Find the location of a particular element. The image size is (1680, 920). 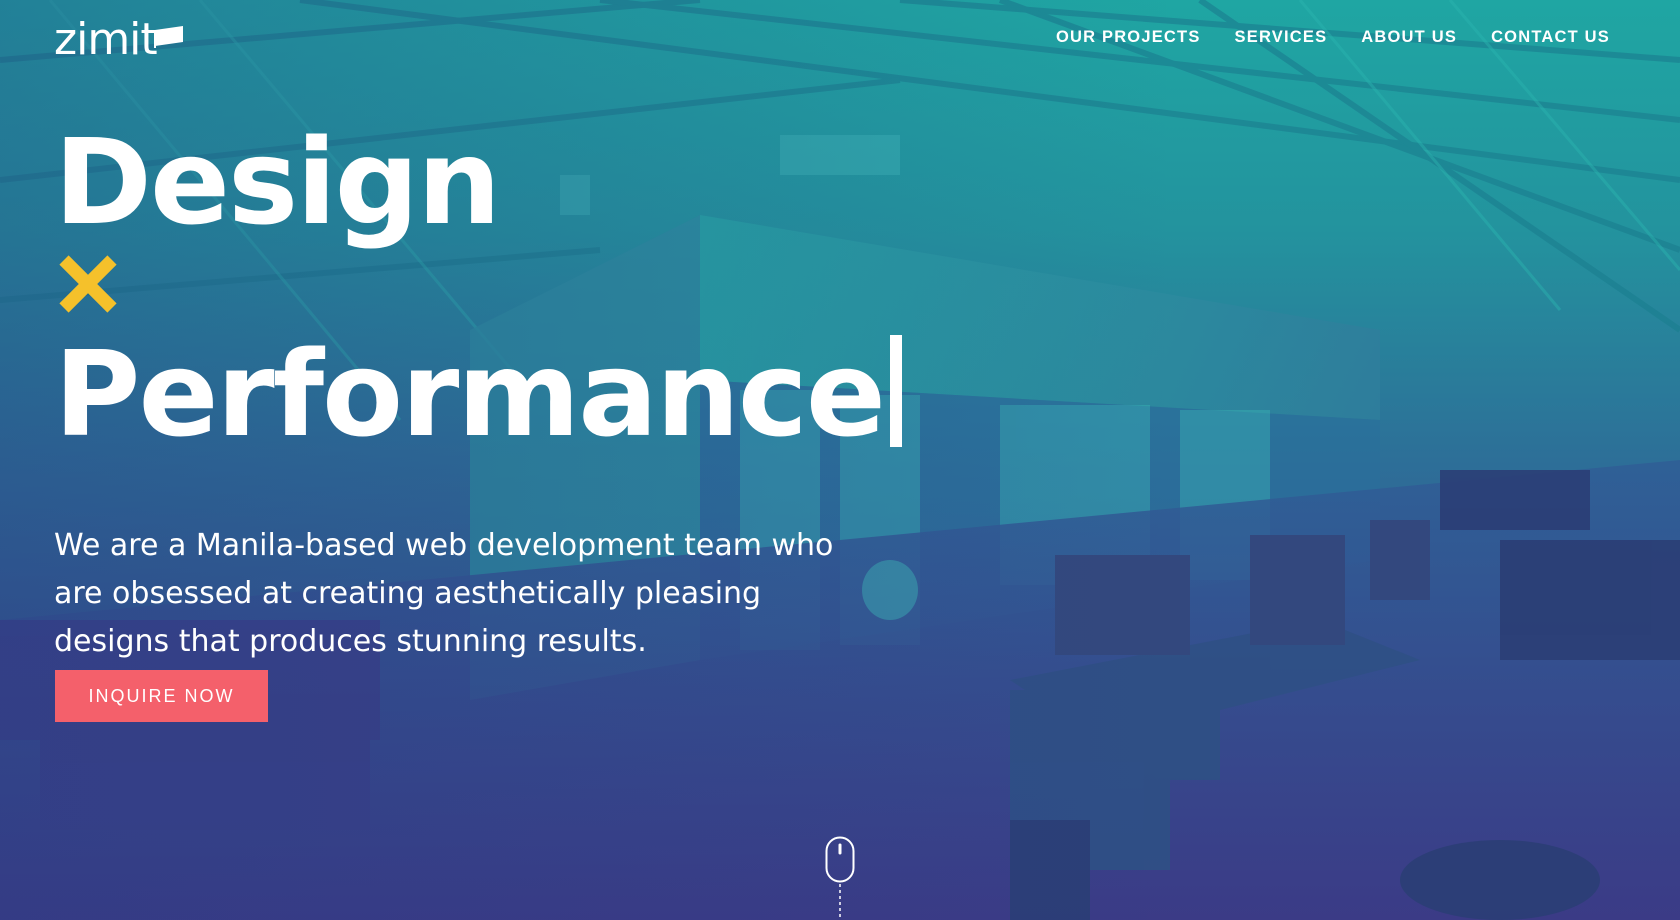

times-icon is located at coordinates (88, 284).